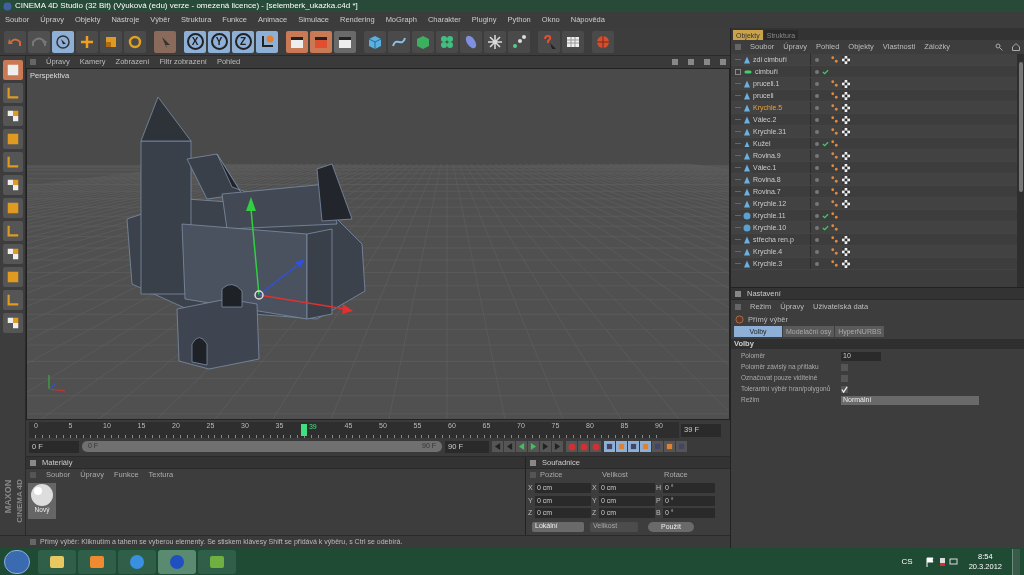 The image size is (1024, 575). I want to click on rotate-tool-button, so click(135, 41).